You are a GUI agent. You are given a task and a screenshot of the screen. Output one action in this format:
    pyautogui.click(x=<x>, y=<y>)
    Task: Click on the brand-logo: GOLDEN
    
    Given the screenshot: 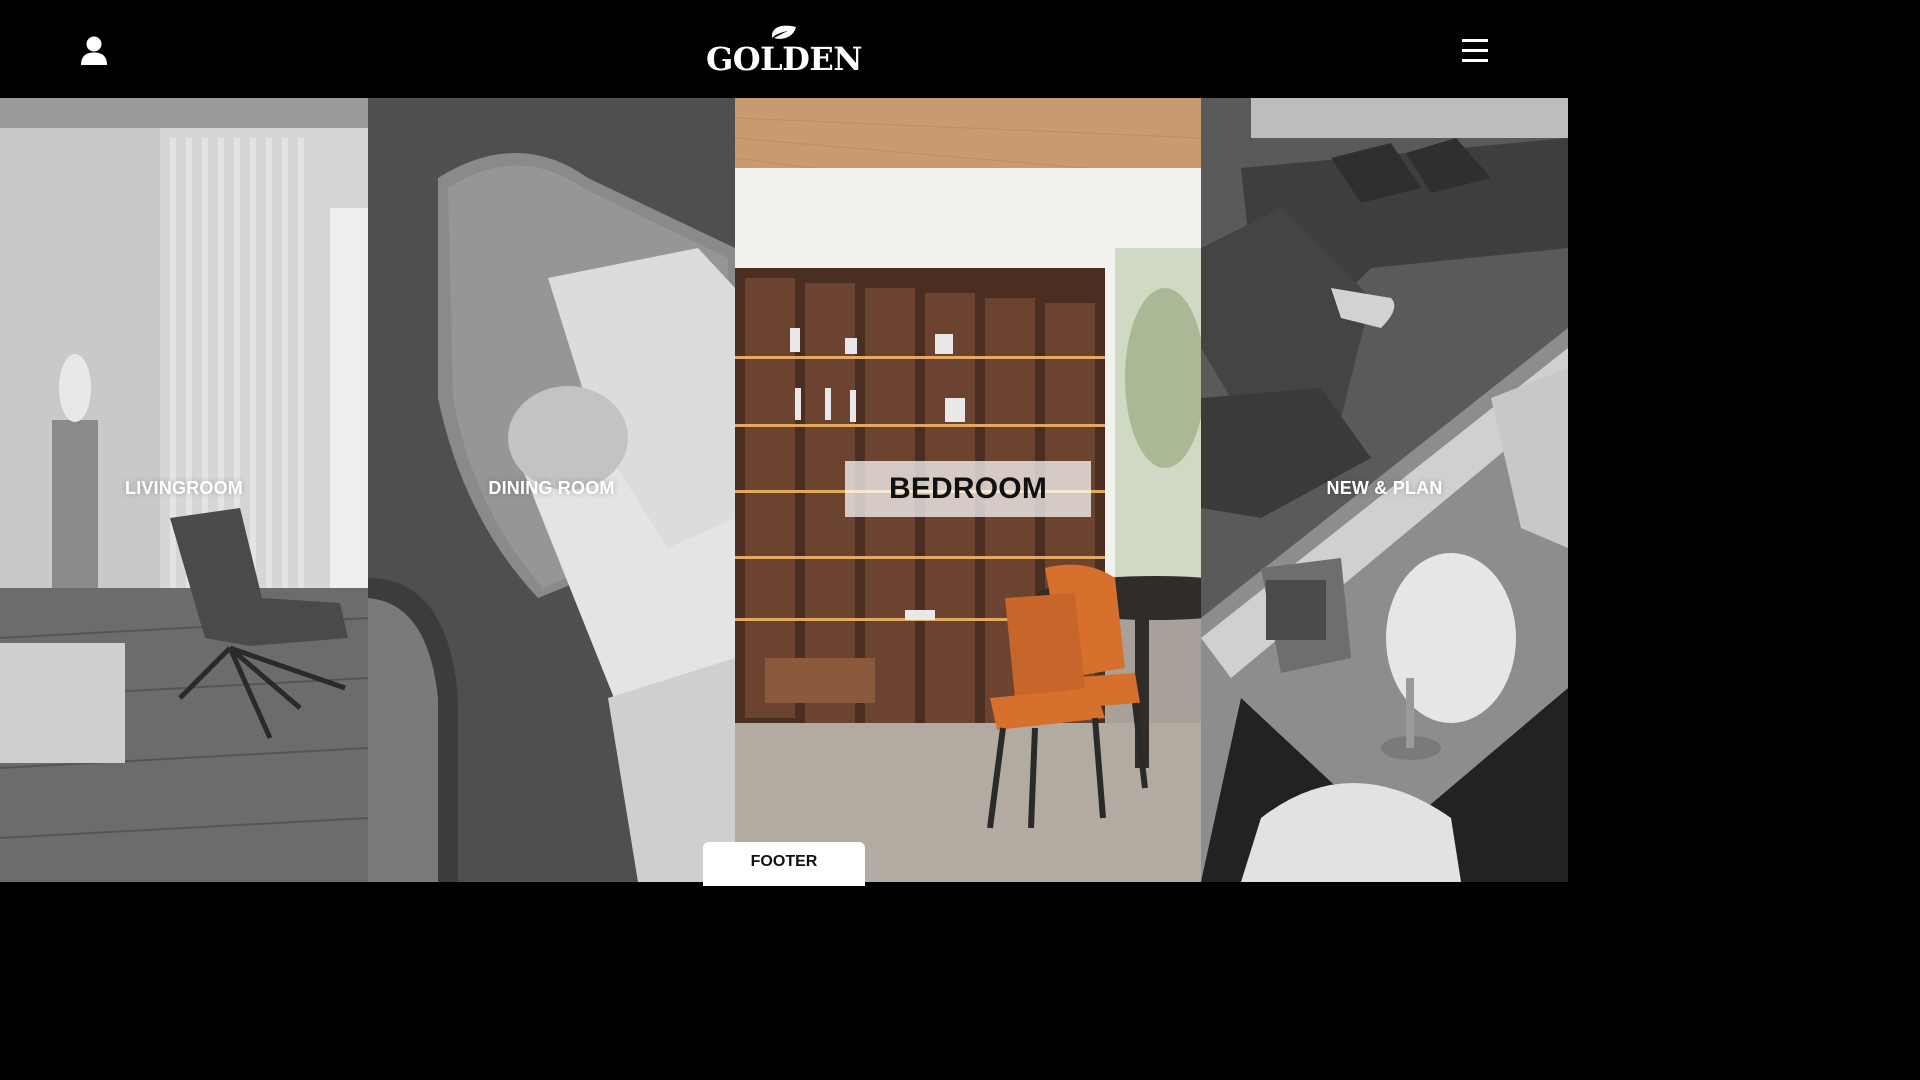 What is the action you would take?
    pyautogui.click(x=784, y=48)
    